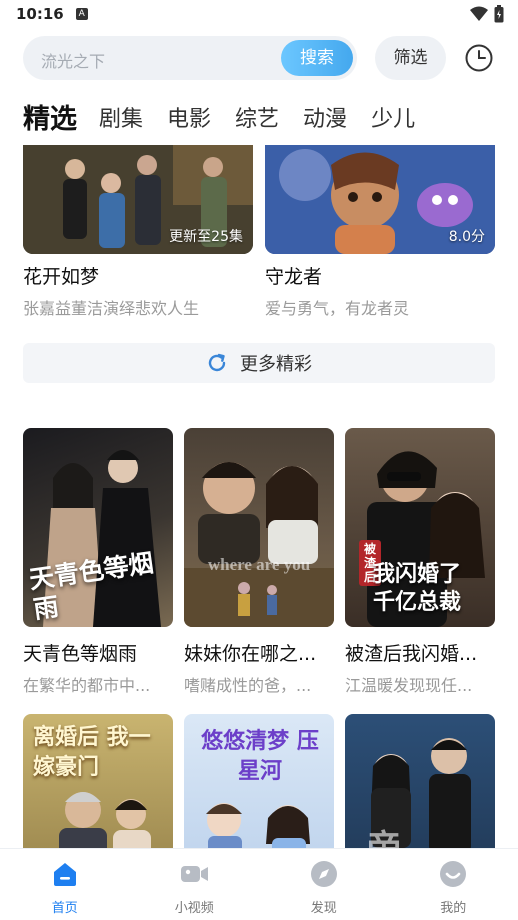 The image size is (518, 920). I want to click on video-poster: 8.0分, so click(380, 199).